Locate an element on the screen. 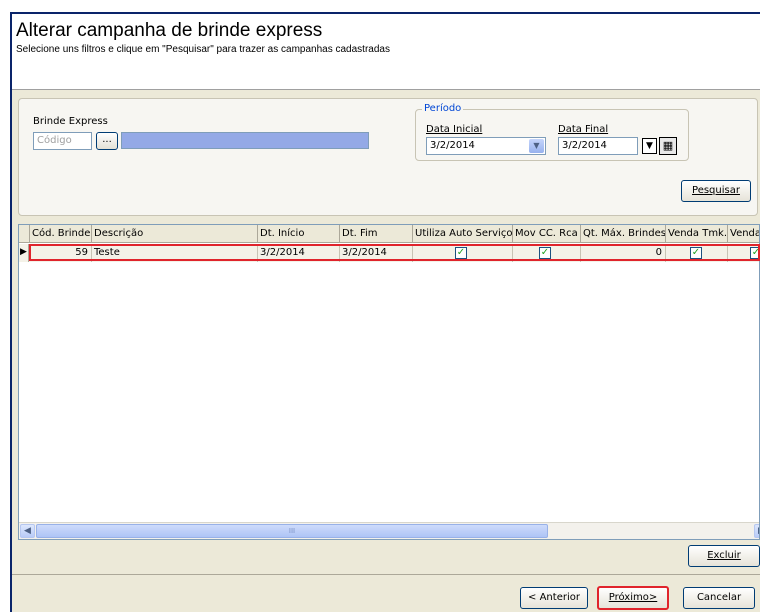 The width and height of the screenshot is (760, 612). header-indicator-cell is located at coordinates (24, 234).